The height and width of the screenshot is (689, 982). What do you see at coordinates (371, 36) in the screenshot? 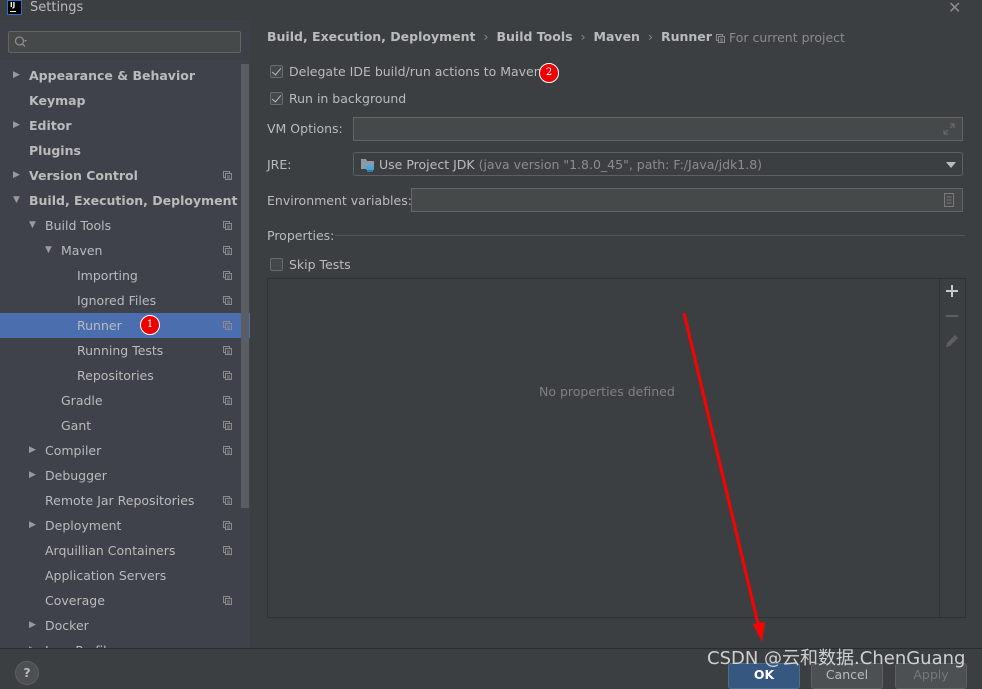
I see `breadcrumb-item: Build, Execution, Deployment` at bounding box center [371, 36].